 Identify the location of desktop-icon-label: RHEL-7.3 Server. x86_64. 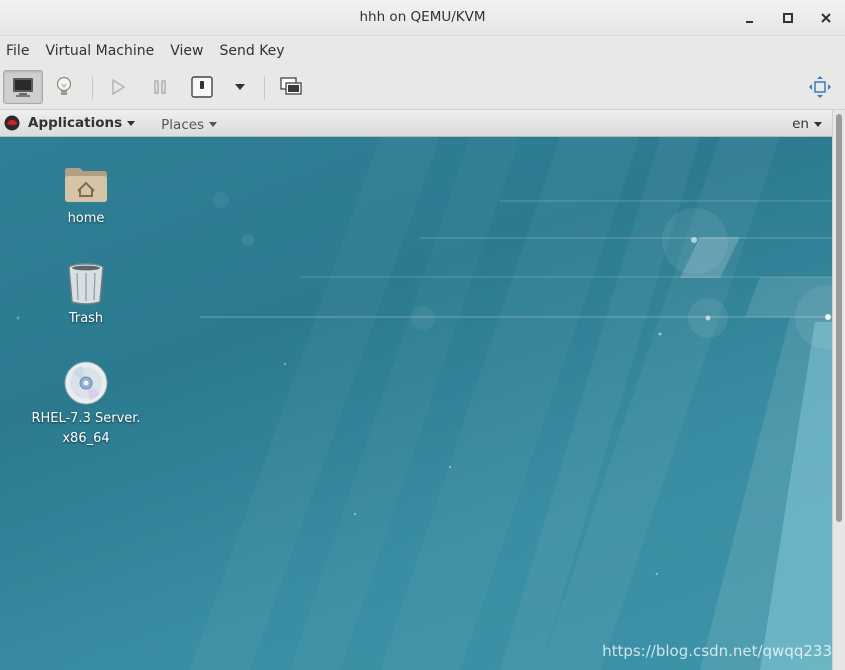
(86, 429).